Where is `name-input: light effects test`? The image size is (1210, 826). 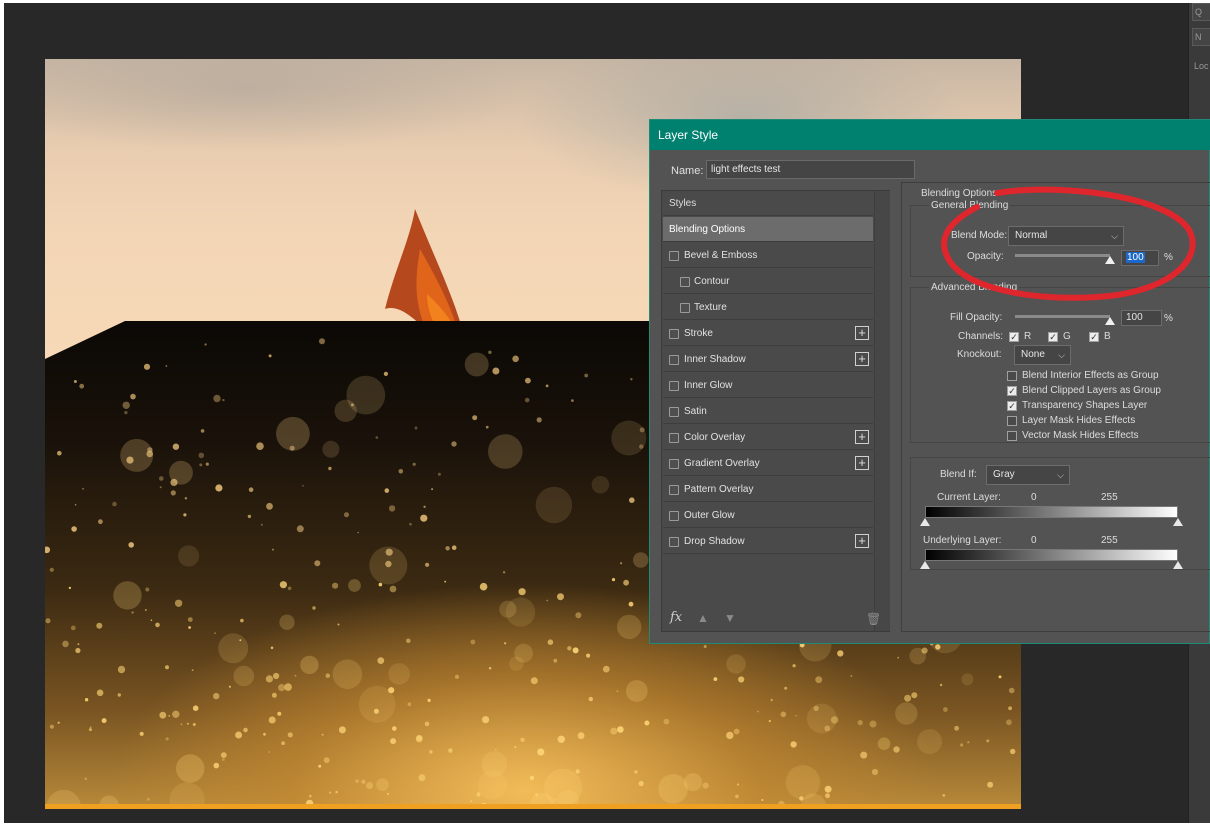
name-input: light effects test is located at coordinates (810, 169).